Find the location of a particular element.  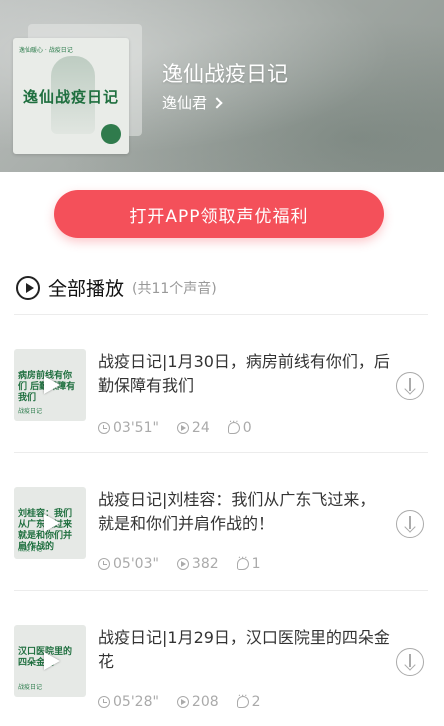

track-thumbnail: 病房前线有你们 后勤保障有我们 战疫日记 is located at coordinates (50, 385).